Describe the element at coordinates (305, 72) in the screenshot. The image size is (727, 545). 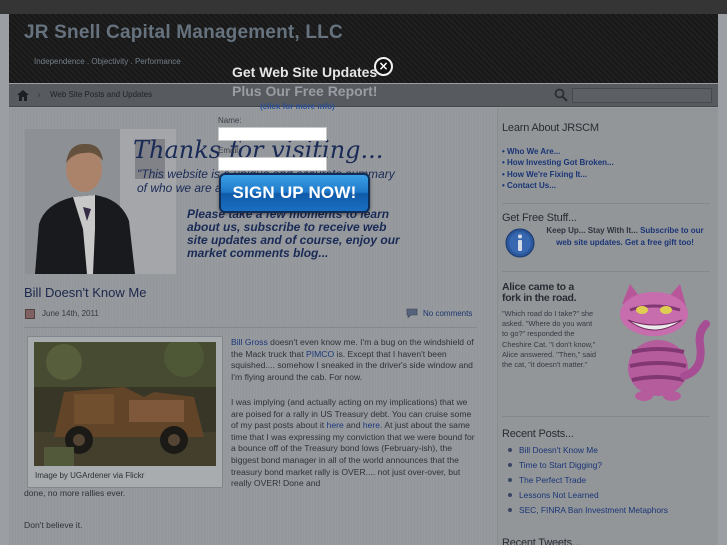
I see `modal-title: Get Web Site Updates` at that location.